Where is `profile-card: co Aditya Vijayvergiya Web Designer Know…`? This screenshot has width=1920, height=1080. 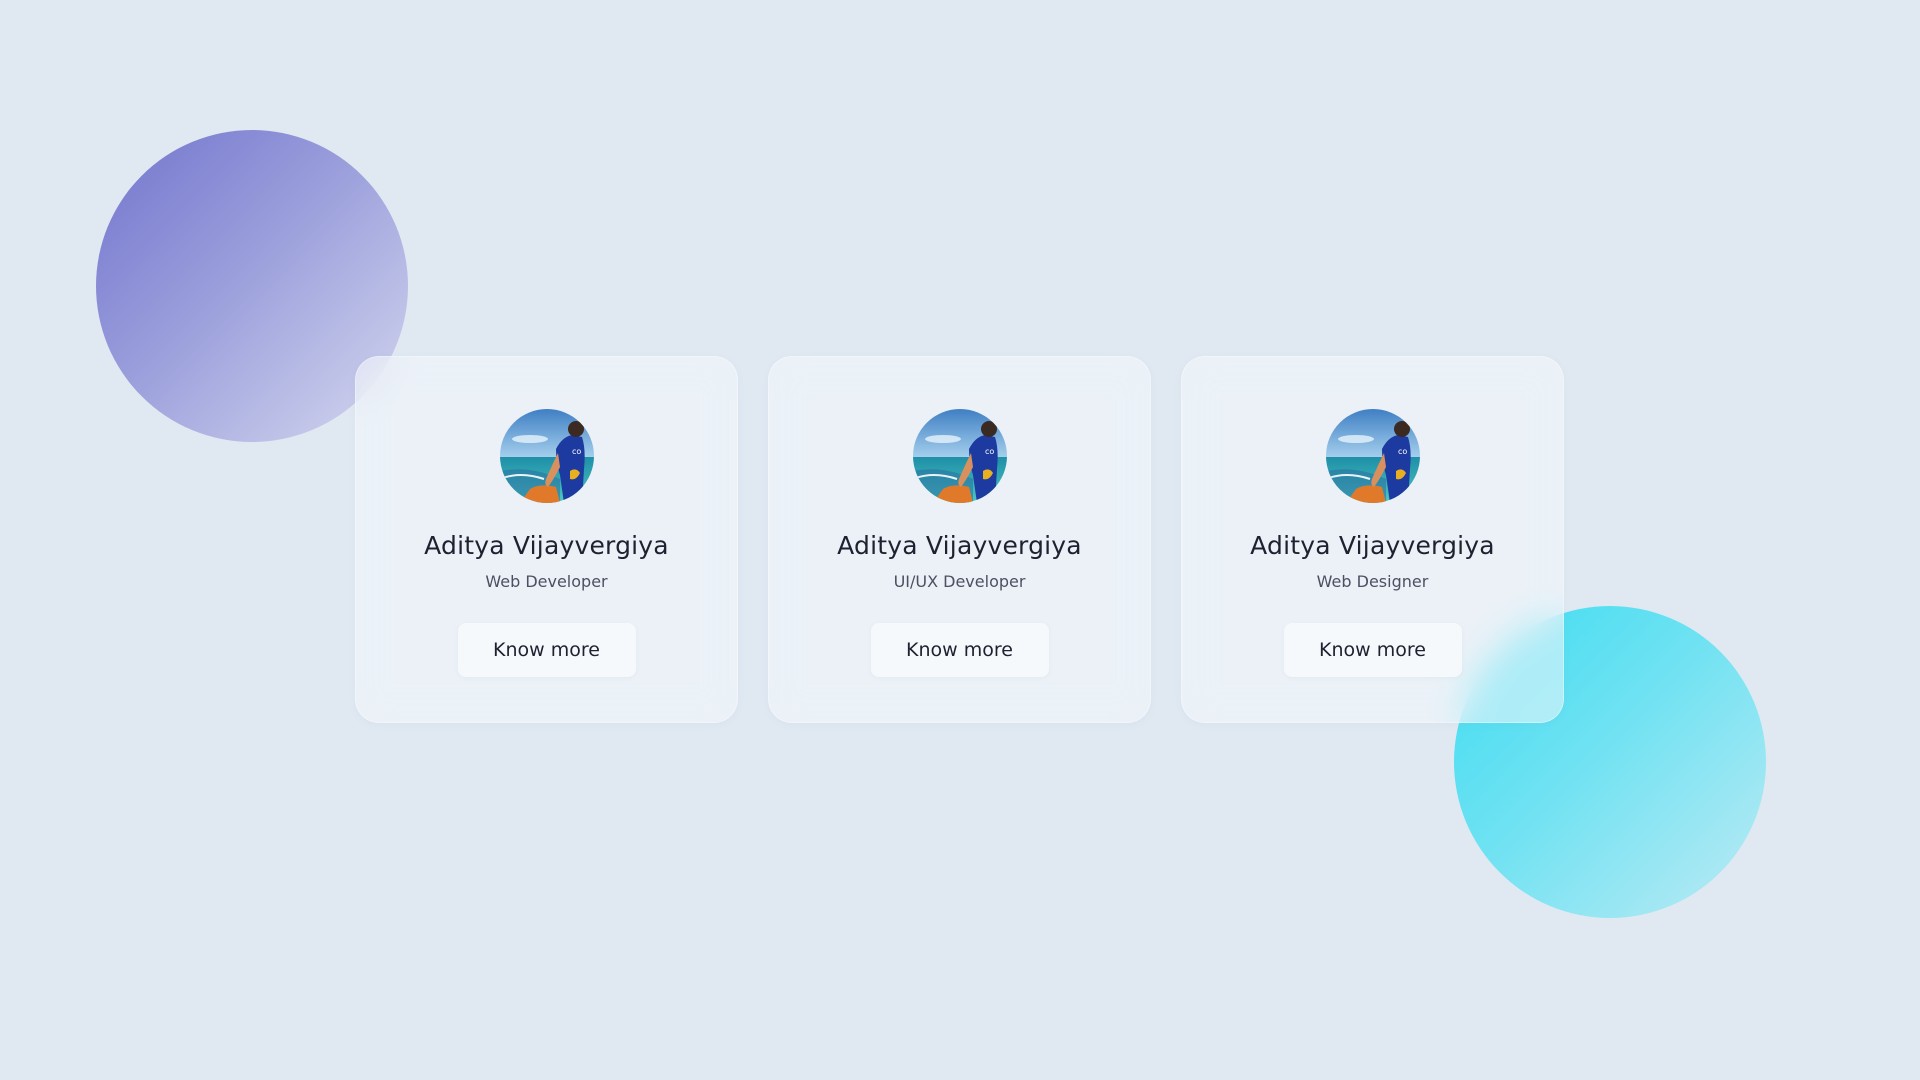
profile-card: co Aditya Vijayvergiya Web Designer Know… is located at coordinates (1372, 539).